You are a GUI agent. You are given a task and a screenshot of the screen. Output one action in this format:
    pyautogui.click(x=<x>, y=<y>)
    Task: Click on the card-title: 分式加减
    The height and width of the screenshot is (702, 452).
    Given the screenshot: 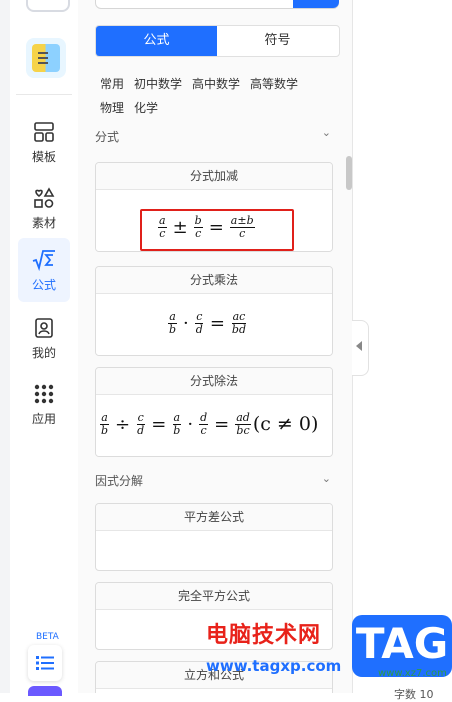 What is the action you would take?
    pyautogui.click(x=214, y=176)
    